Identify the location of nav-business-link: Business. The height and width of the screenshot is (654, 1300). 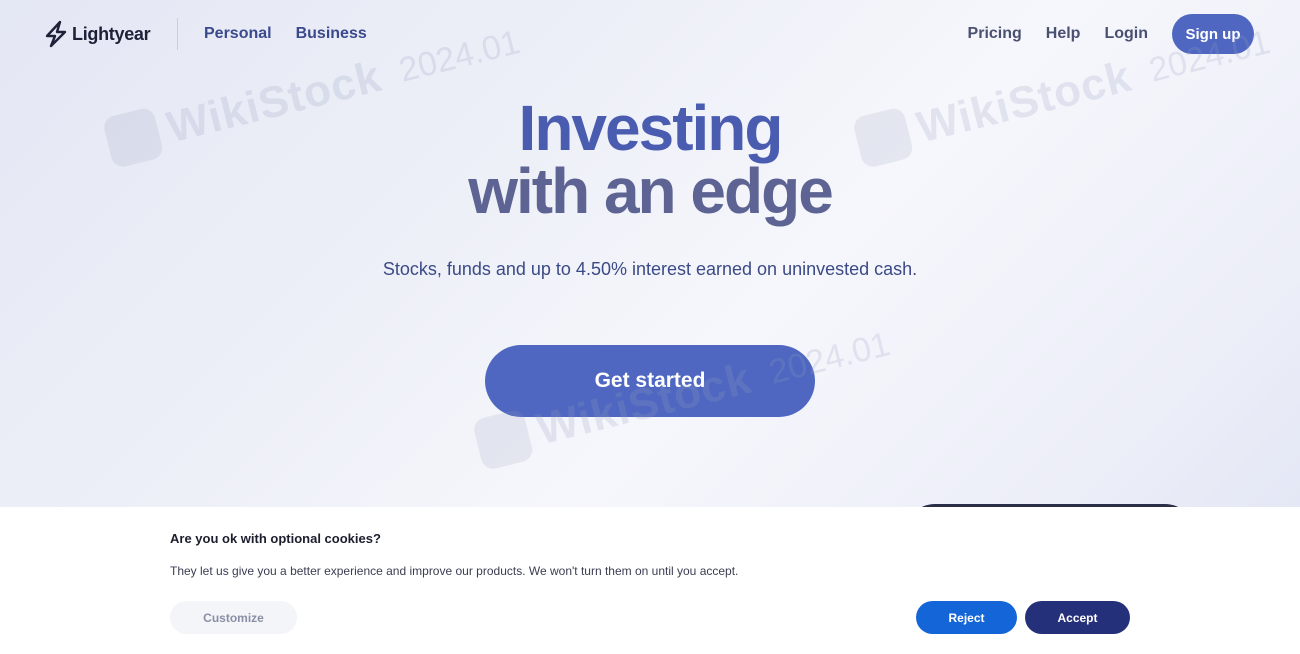
(331, 34).